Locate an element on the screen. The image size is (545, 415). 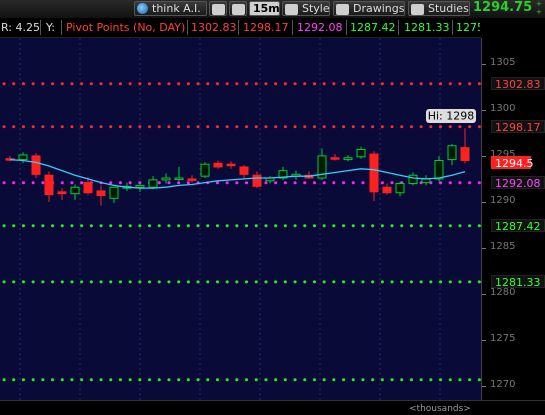
studies-label: Studies is located at coordinates (448, 8).